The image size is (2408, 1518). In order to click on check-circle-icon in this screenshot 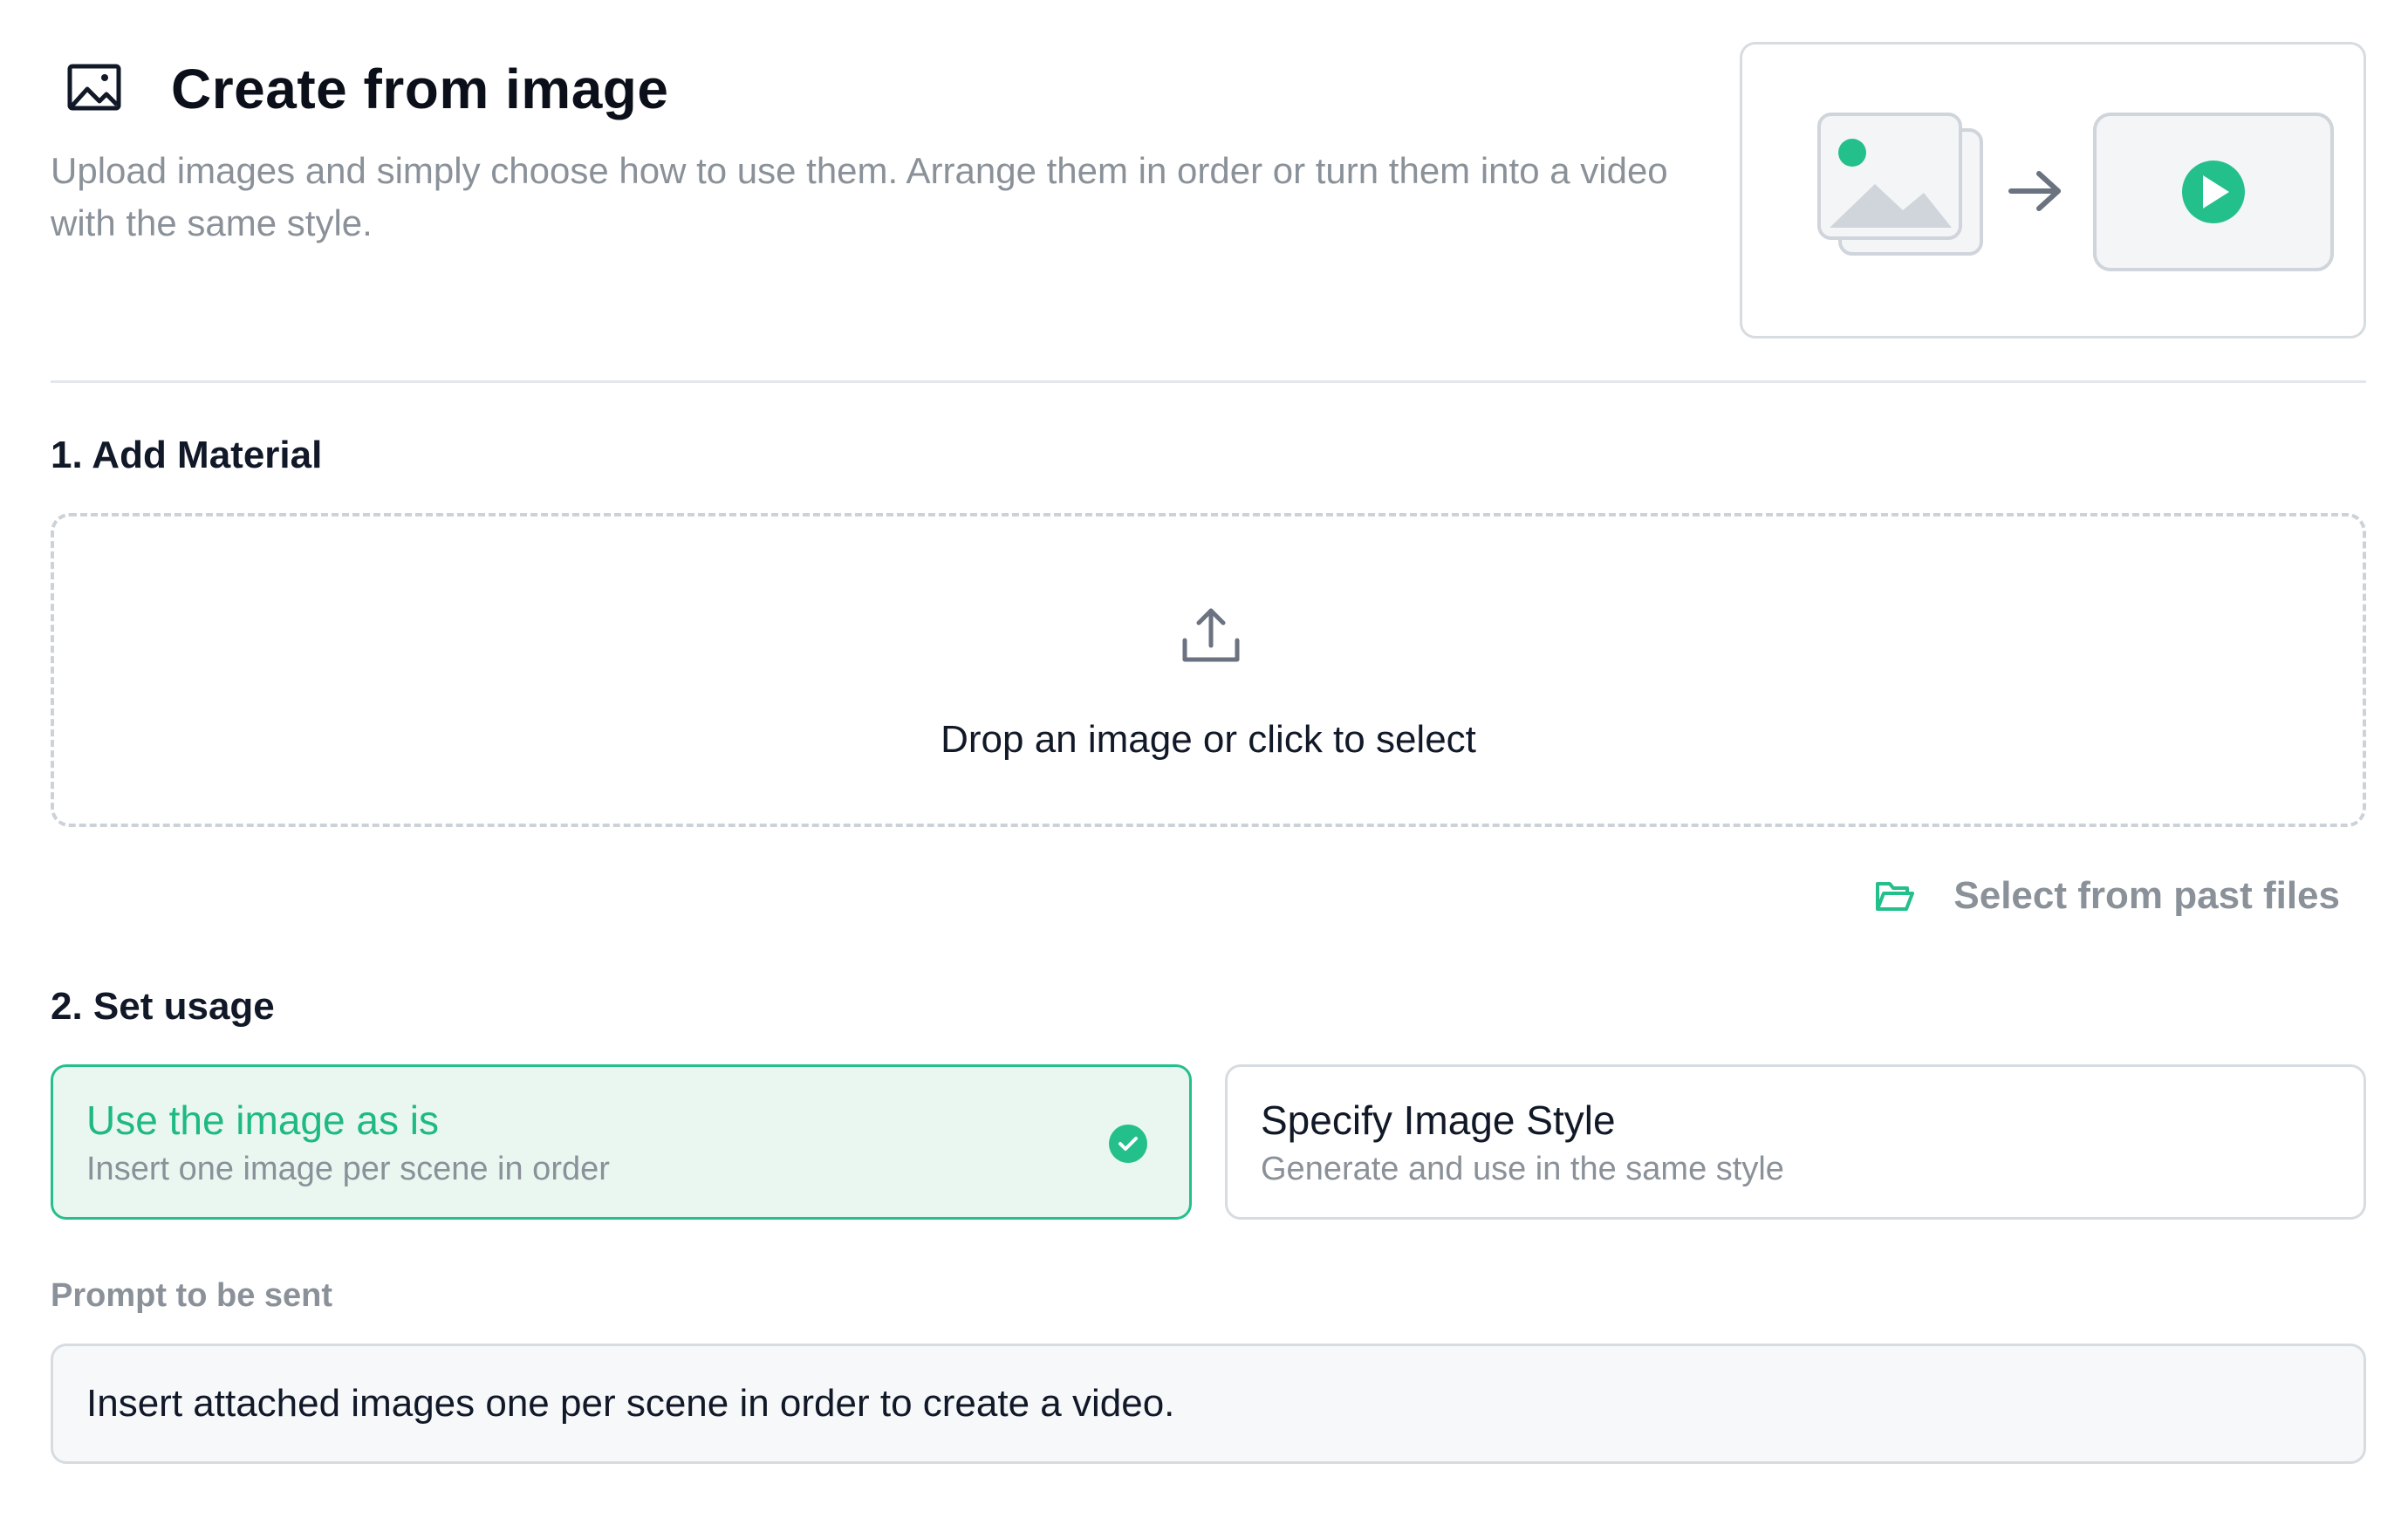, I will do `click(1128, 1144)`.